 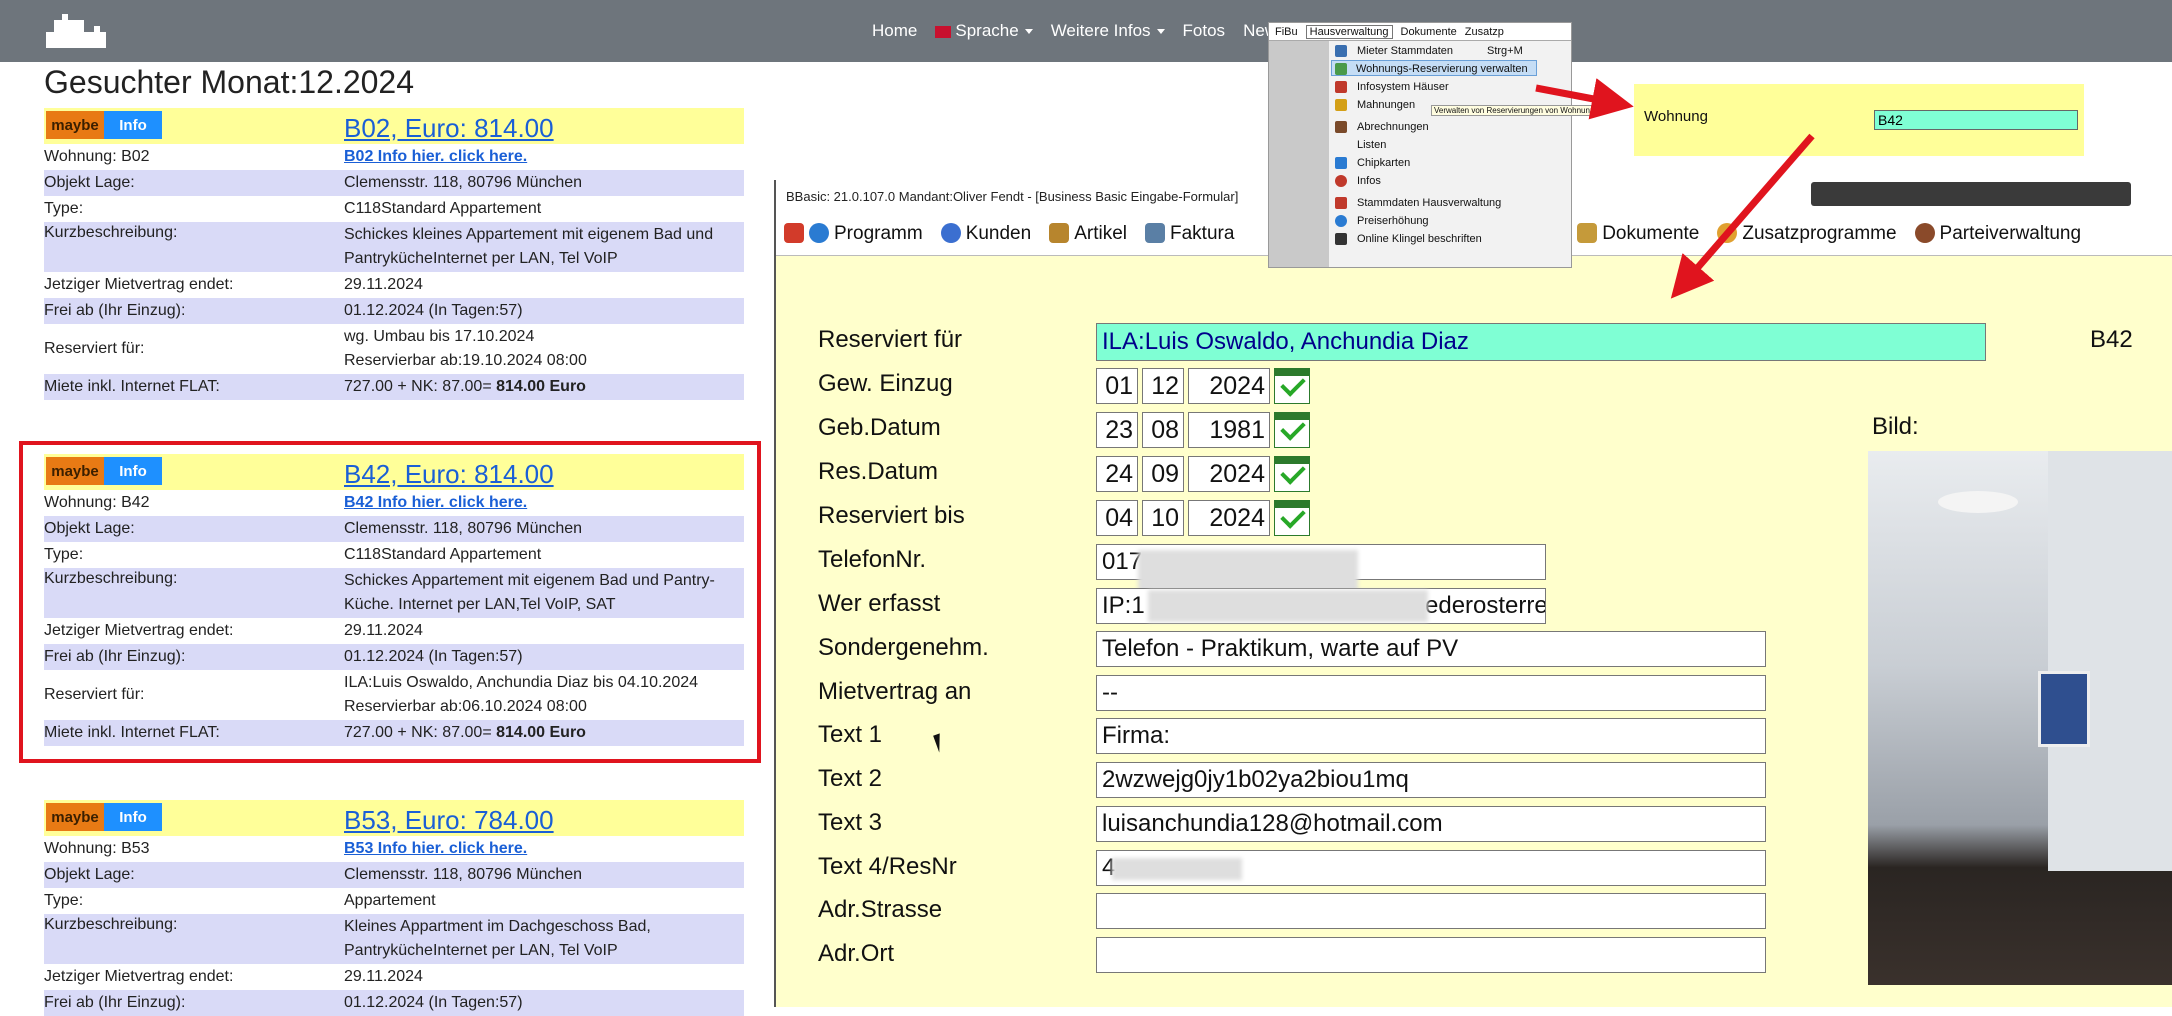 I want to click on label-bild: Bild:, so click(x=1895, y=426).